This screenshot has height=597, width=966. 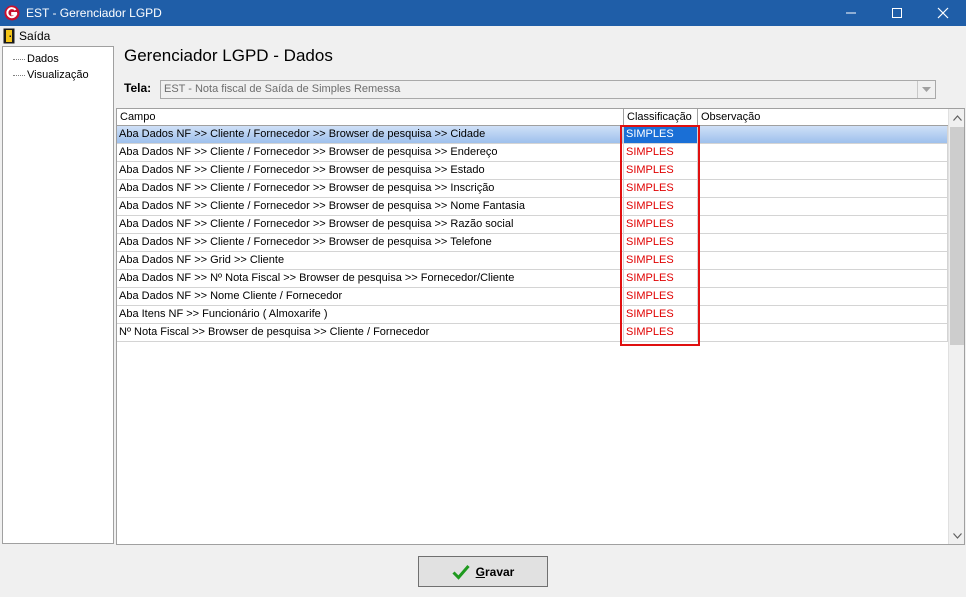 I want to click on scrollbar-thumb, so click(x=957, y=236).